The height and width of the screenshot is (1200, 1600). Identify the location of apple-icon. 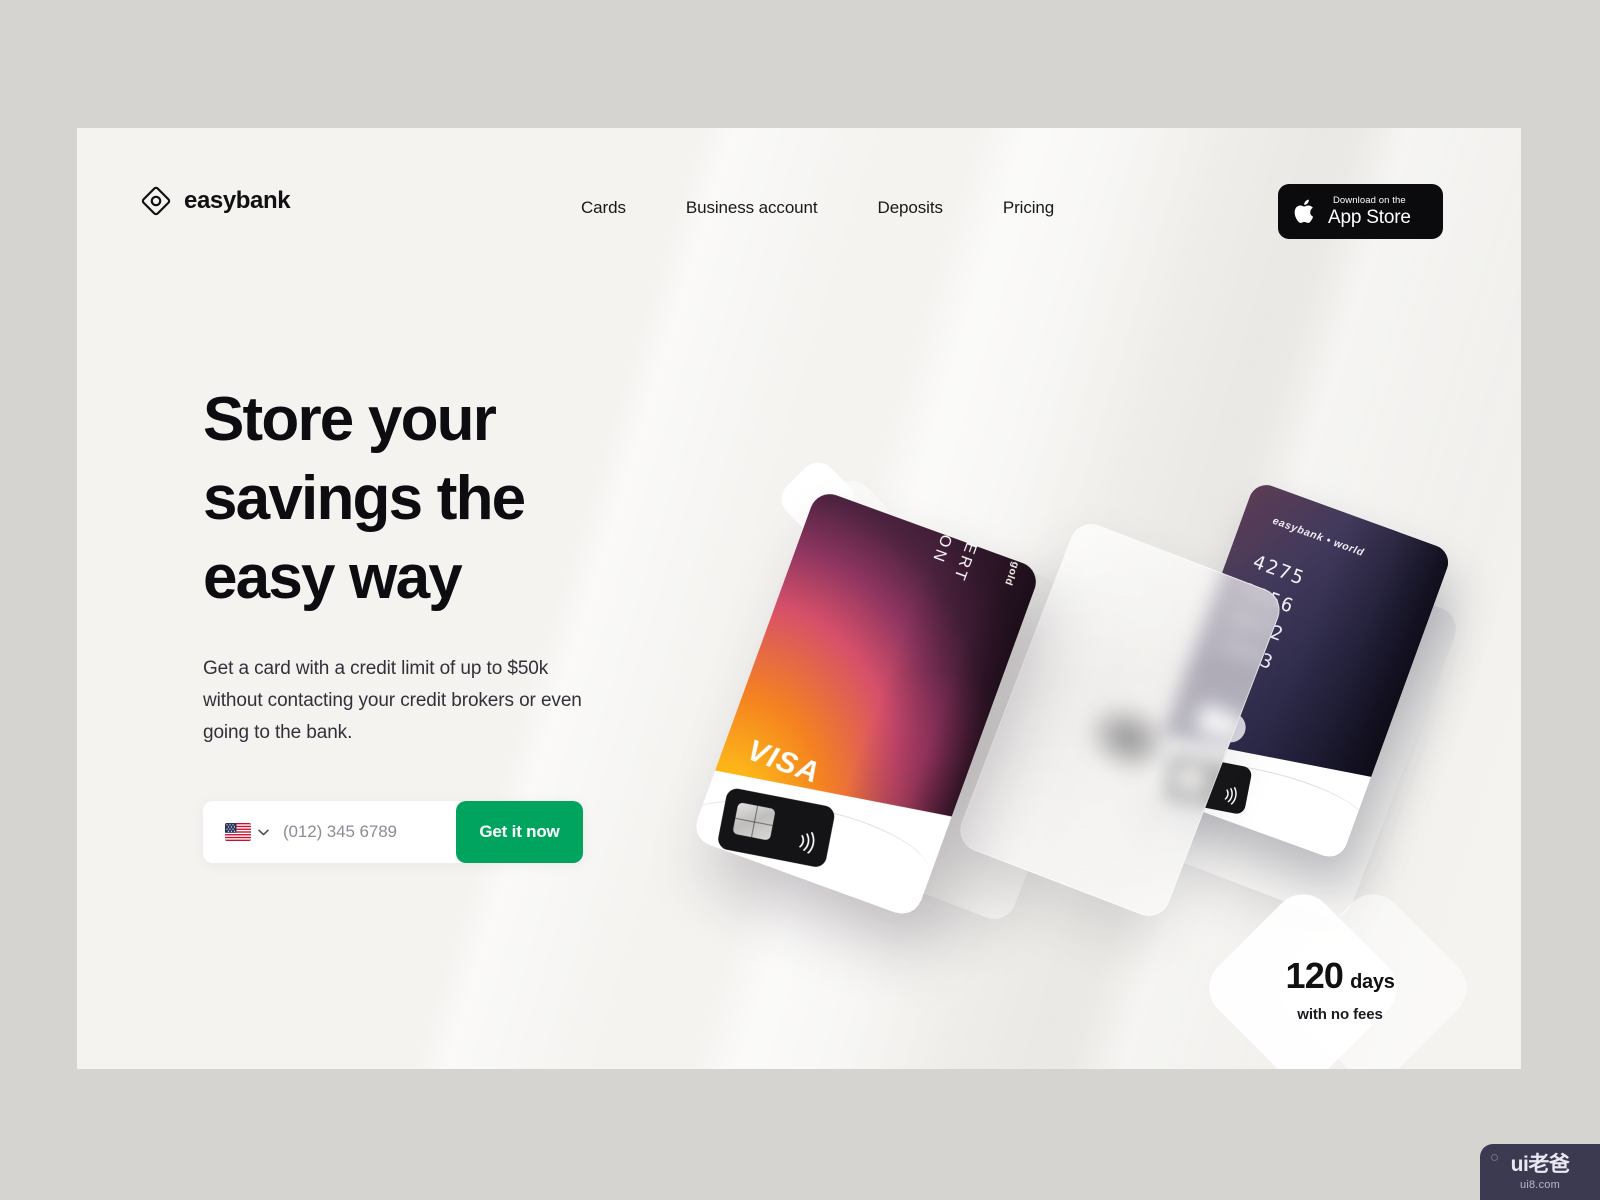
(1304, 211).